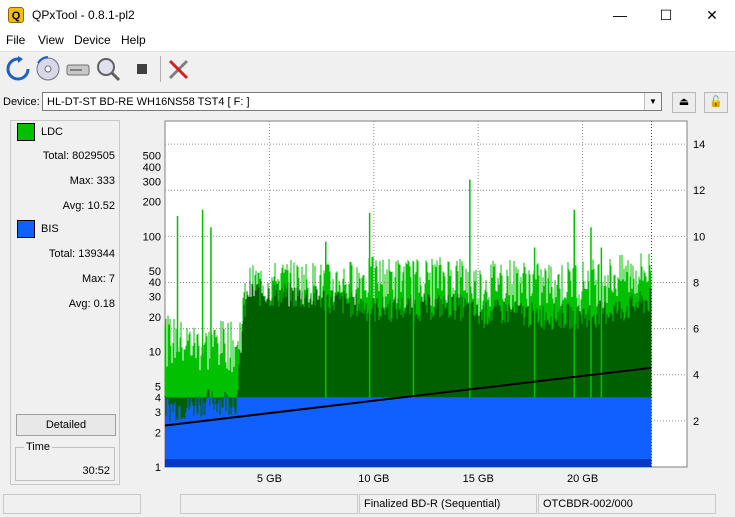 This screenshot has width=735, height=517. Describe the element at coordinates (79, 304) in the screenshot. I see `bis-avg-label: Avg:` at that location.